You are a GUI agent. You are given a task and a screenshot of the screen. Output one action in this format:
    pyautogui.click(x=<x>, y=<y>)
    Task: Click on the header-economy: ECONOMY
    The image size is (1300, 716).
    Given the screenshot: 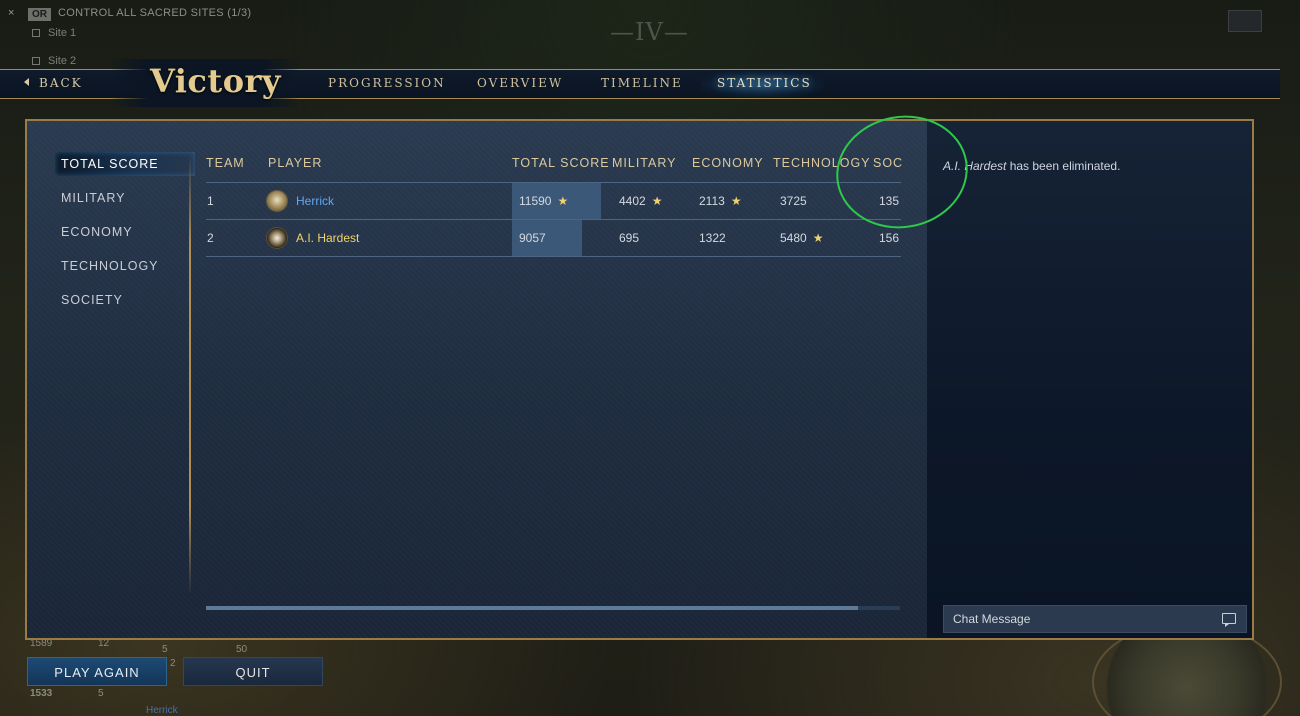 What is the action you would take?
    pyautogui.click(x=728, y=163)
    